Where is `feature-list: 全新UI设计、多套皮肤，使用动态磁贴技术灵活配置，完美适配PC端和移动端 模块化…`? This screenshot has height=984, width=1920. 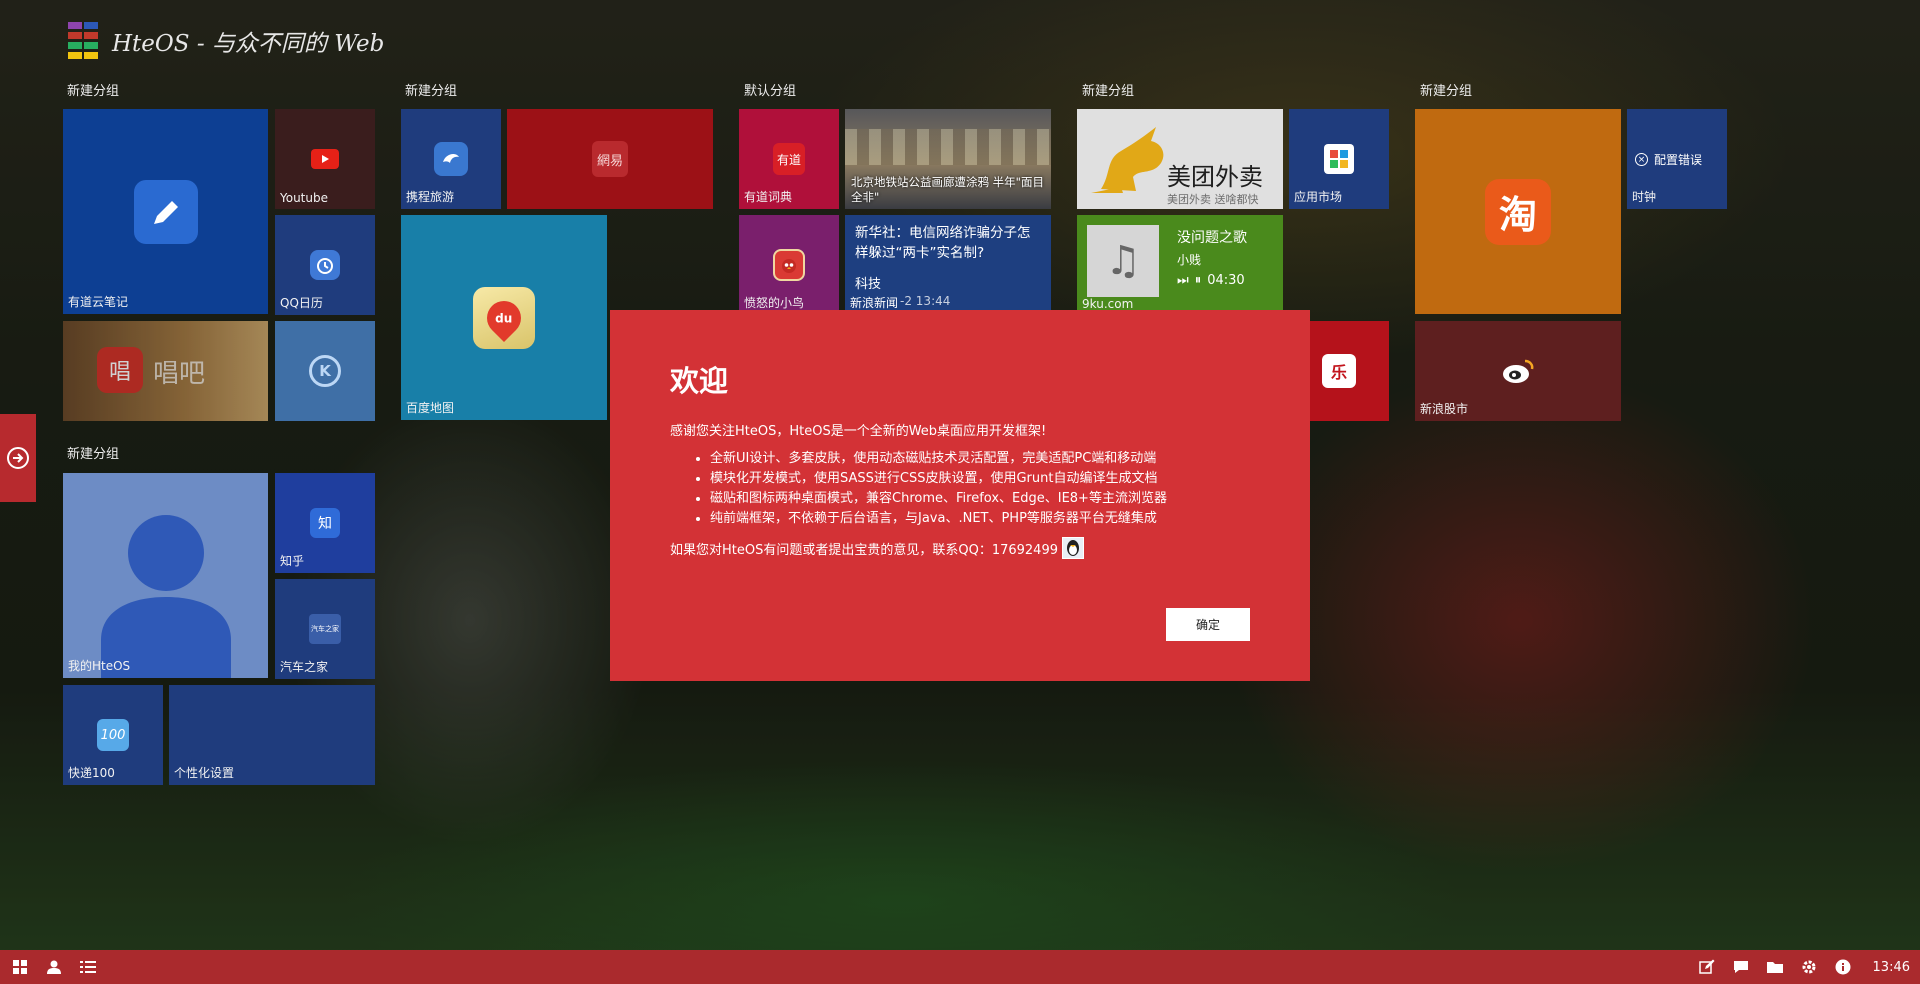 feature-list: 全新UI设计、多套皮肤，使用动态磁贴技术灵活配置，完美适配PC端和移动端 模块化… is located at coordinates (960, 489).